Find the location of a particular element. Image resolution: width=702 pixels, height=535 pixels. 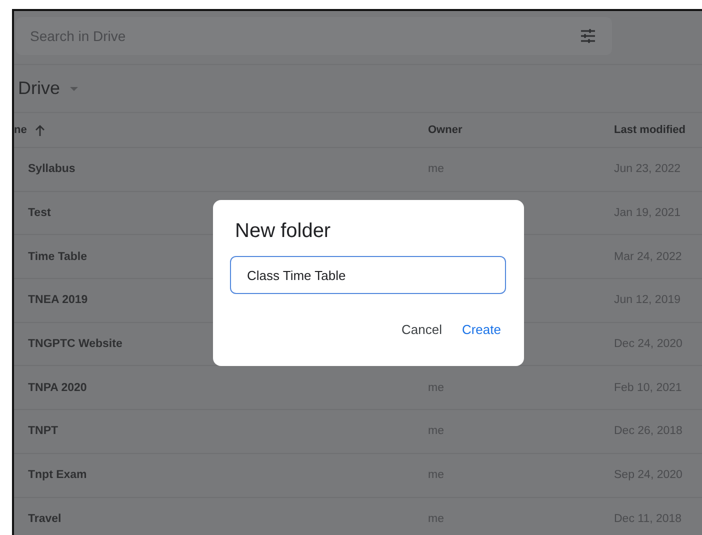

filter-options-icon is located at coordinates (588, 36).